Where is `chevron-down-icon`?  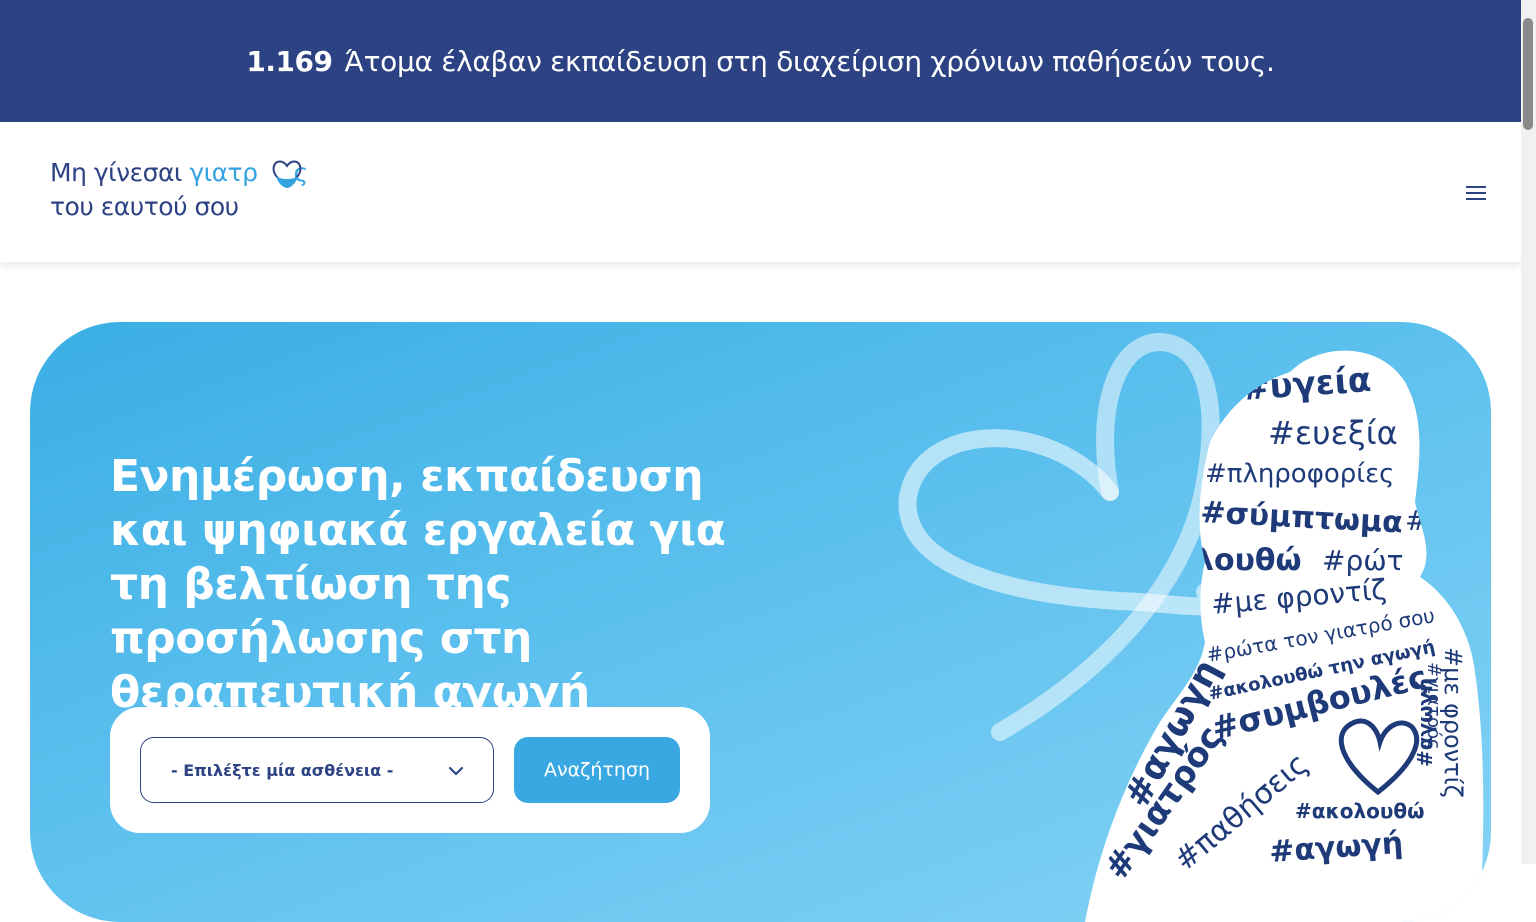 chevron-down-icon is located at coordinates (456, 771).